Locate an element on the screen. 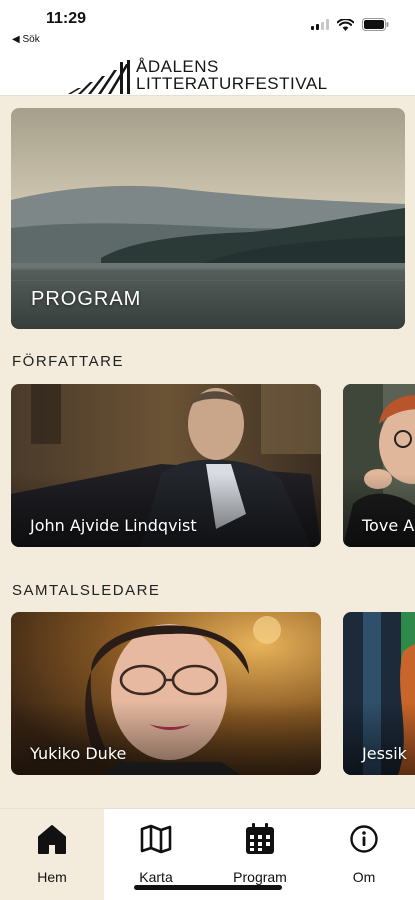 The height and width of the screenshot is (900, 415). festival-logo-text: ÅDALENS LITTERATURFESTIVAL is located at coordinates (232, 75).